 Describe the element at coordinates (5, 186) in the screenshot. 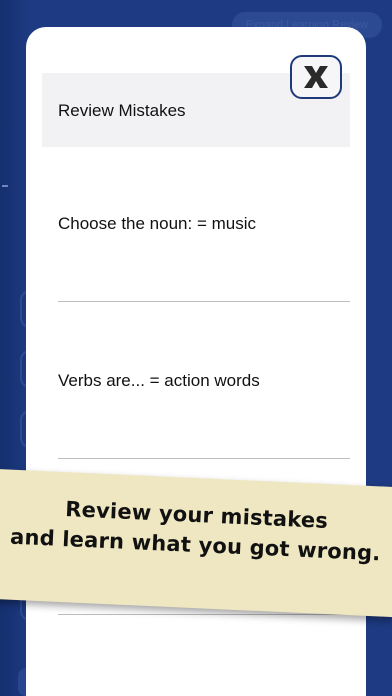

I see `background-marker` at that location.